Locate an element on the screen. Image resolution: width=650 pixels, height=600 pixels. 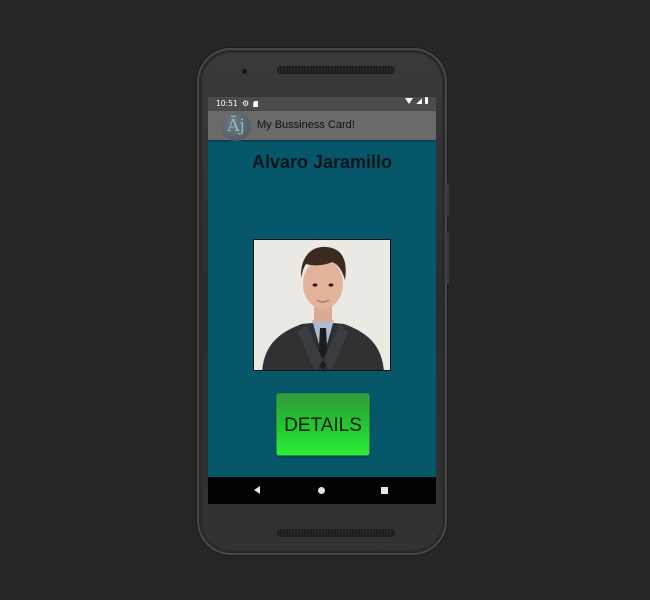
volume-button is located at coordinates (447, 258).